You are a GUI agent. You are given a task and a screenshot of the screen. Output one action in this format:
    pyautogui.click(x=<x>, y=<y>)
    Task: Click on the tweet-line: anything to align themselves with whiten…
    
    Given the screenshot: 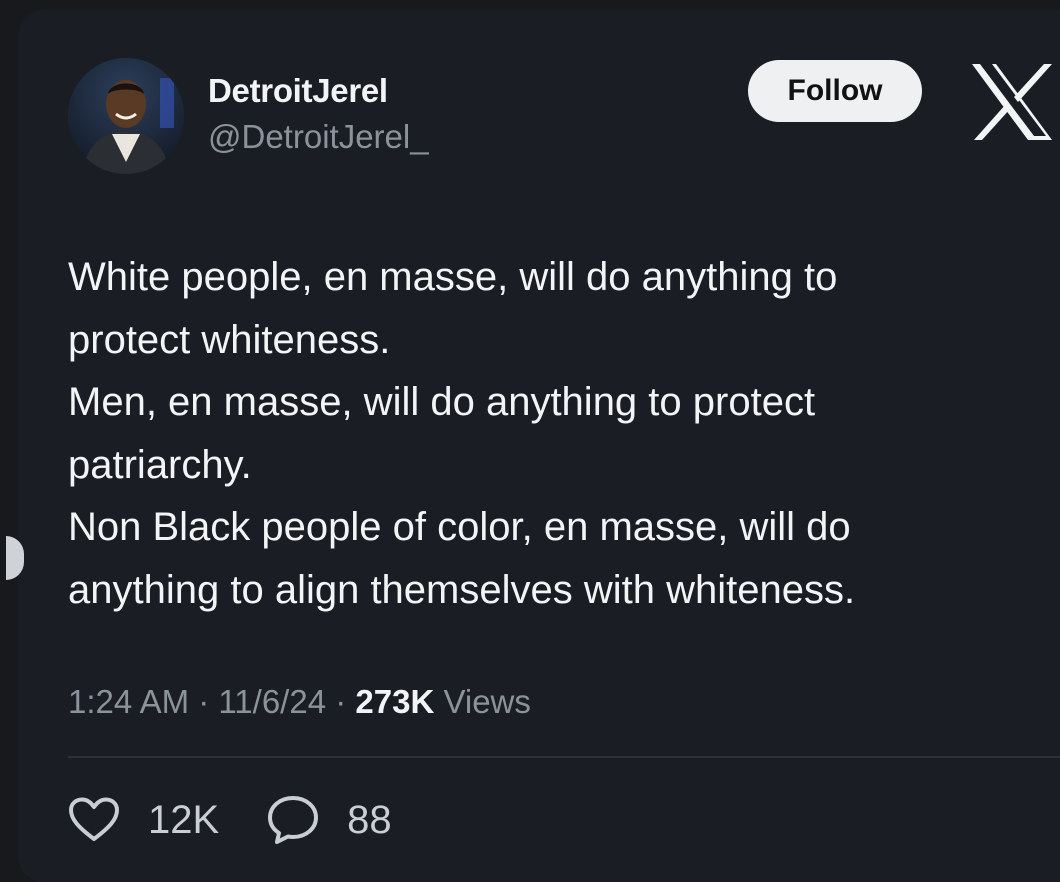 What is the action you would take?
    pyautogui.click(x=462, y=589)
    